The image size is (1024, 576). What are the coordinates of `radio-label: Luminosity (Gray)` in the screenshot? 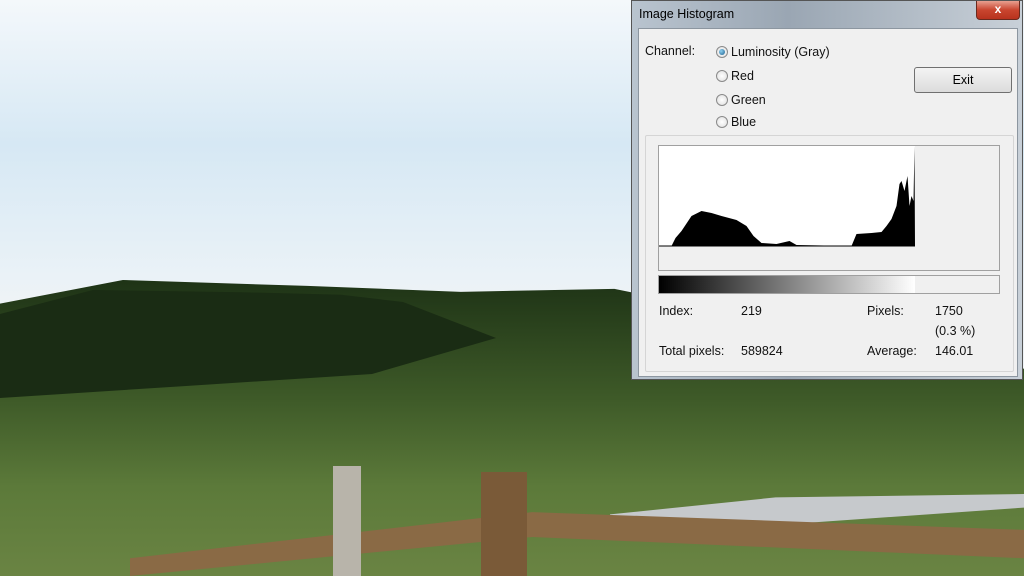 It's located at (780, 52).